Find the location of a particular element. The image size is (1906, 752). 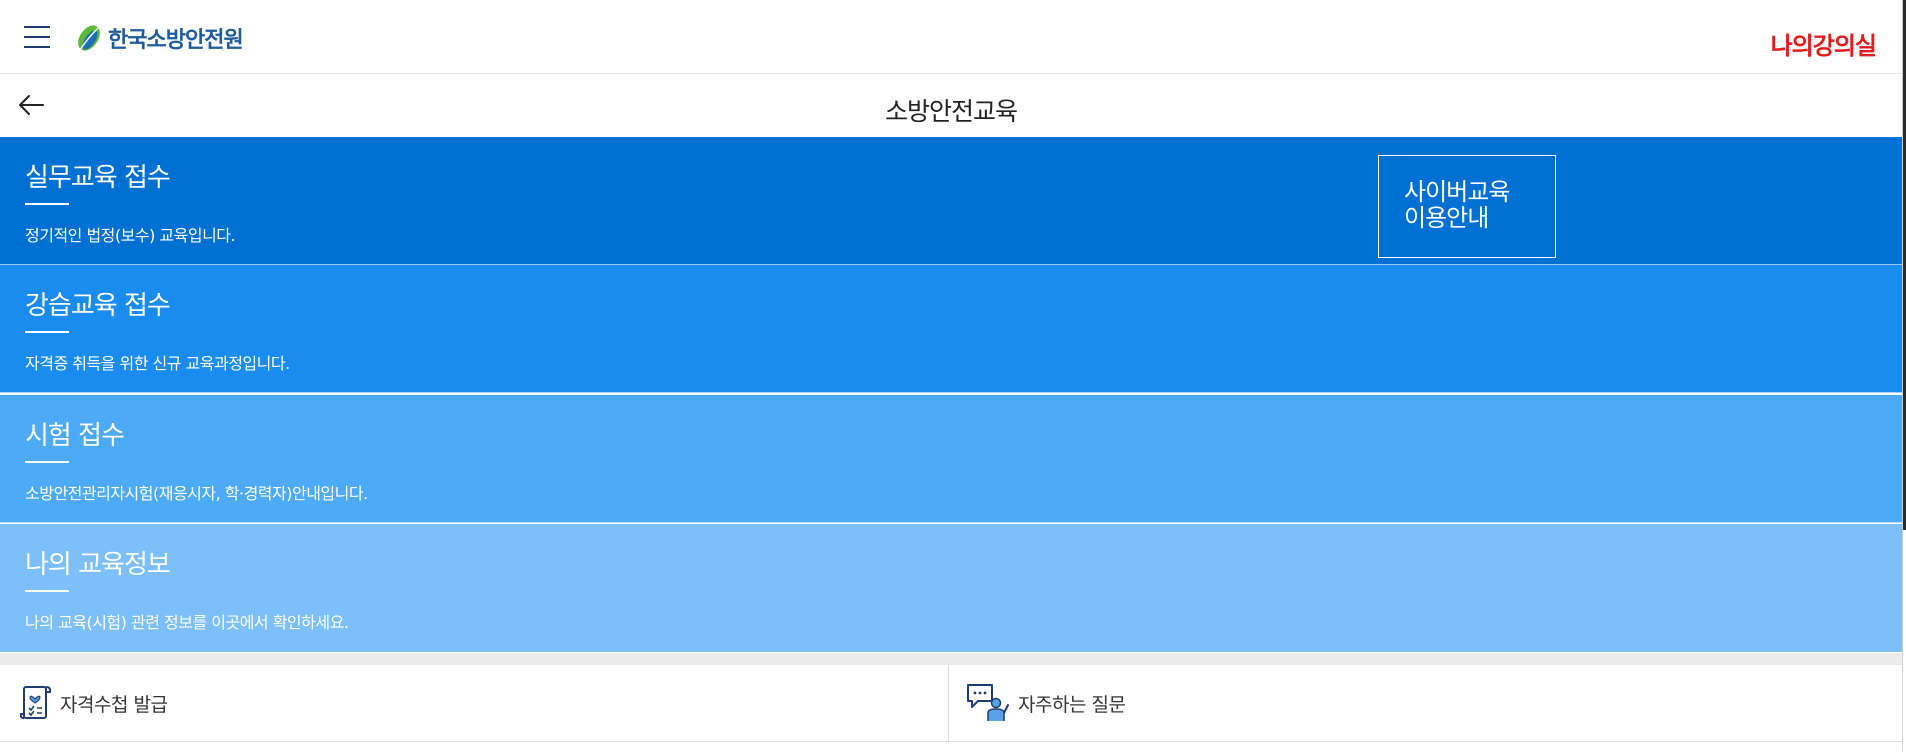

quick-link-label: 자격수첩 발급 is located at coordinates (114, 704).